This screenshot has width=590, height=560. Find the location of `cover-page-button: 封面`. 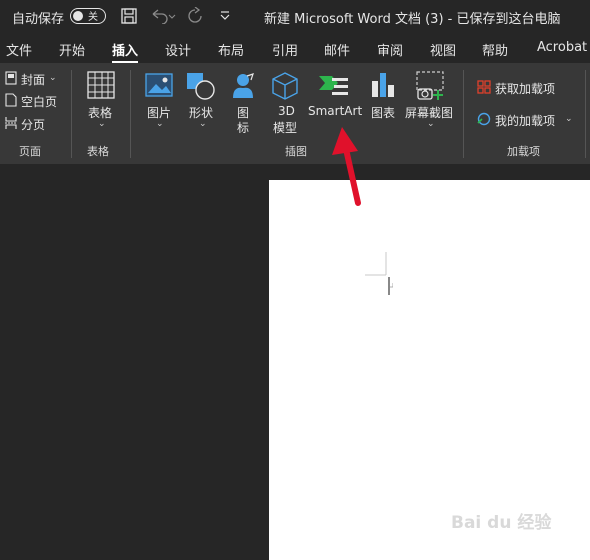

cover-page-button: 封面 is located at coordinates (33, 79).